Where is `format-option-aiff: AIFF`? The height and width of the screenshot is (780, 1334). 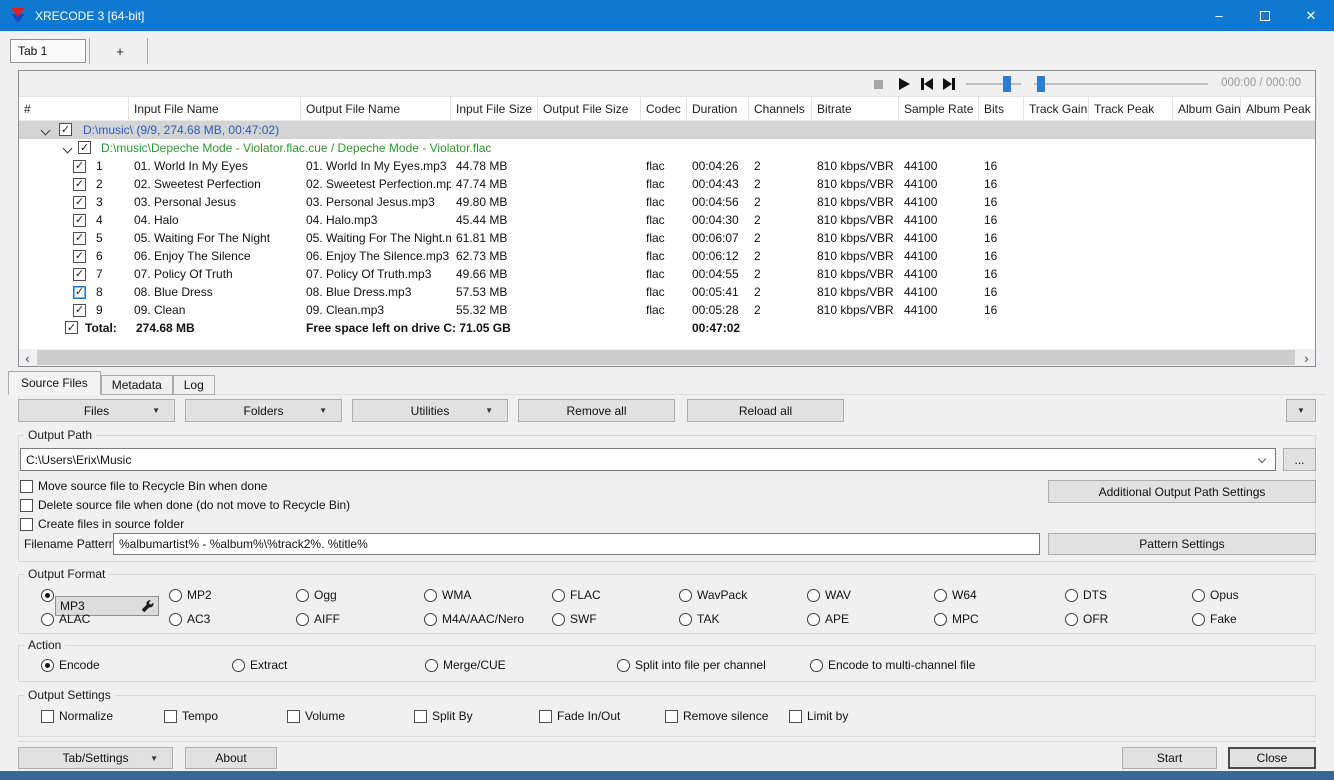
format-option-aiff: AIFF is located at coordinates (318, 619).